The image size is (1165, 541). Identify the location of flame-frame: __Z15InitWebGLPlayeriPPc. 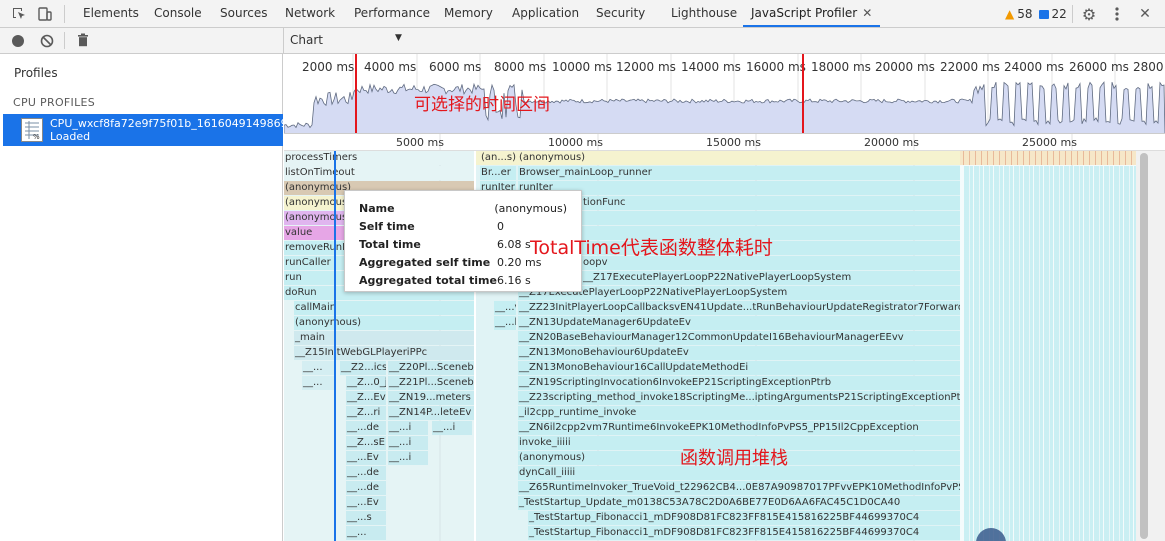
(384, 353).